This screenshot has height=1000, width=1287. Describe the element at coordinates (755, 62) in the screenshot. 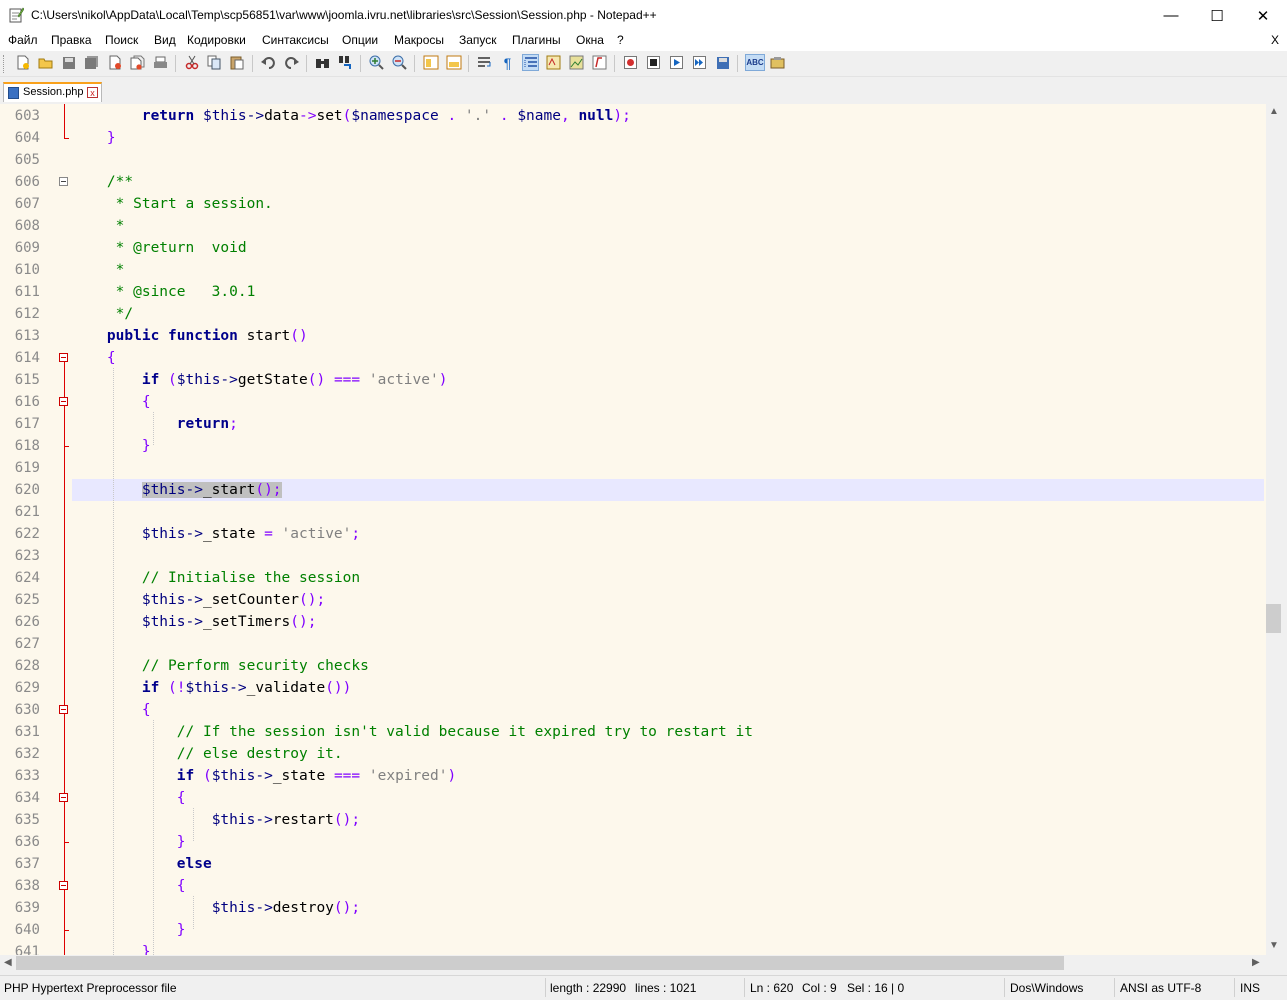

I see `spell-check-icon: ABC` at that location.